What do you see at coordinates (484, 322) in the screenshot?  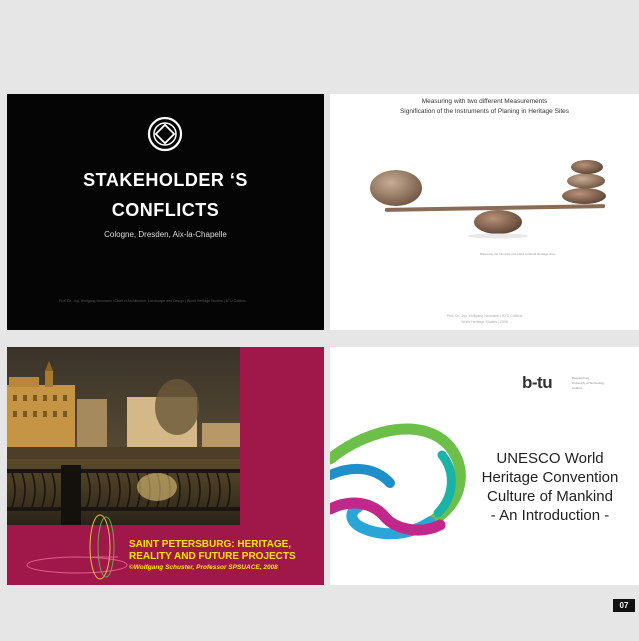 I see `slide-footer-line2: World Heritage Studies | 2008` at bounding box center [484, 322].